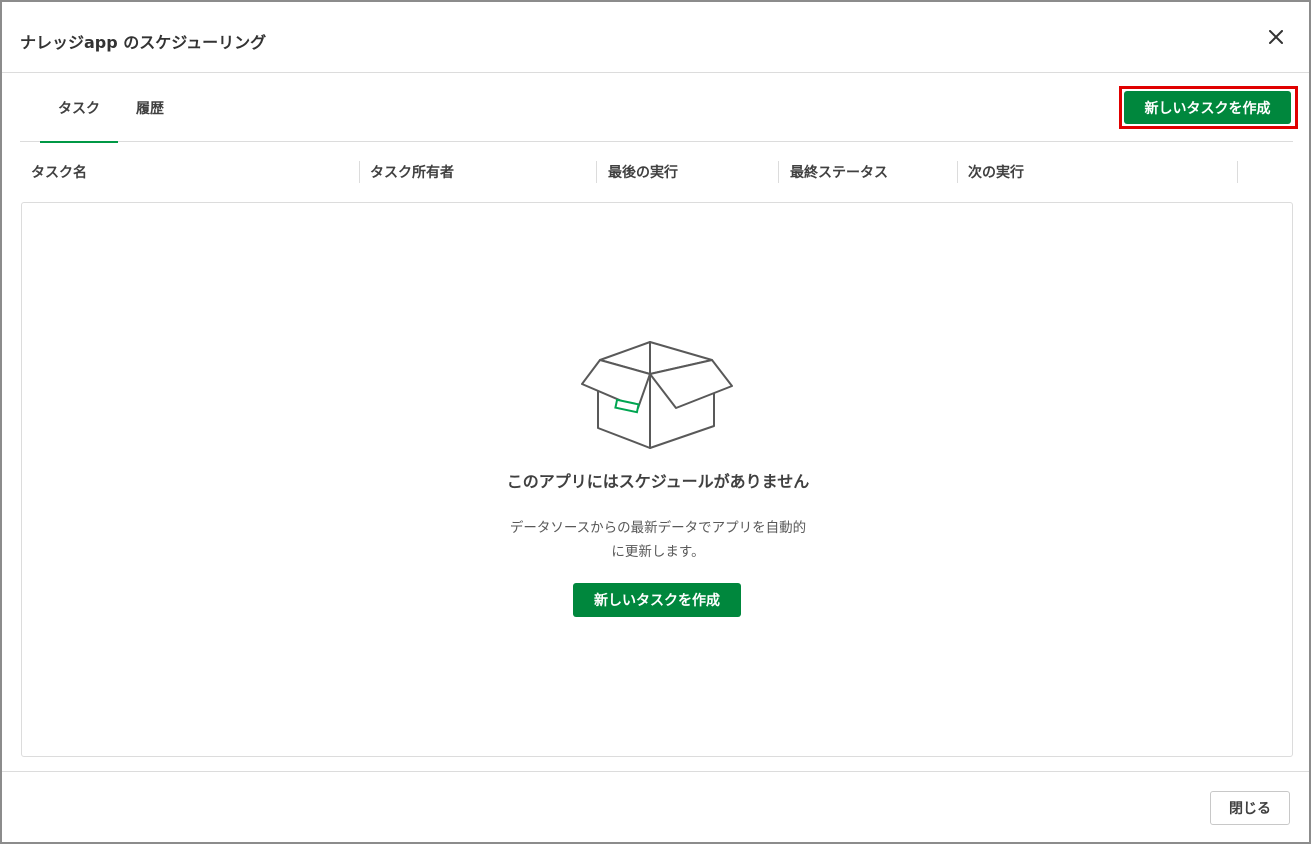 The image size is (1311, 844). Describe the element at coordinates (412, 172) in the screenshot. I see `column-task-owner: タスク所有者` at that location.